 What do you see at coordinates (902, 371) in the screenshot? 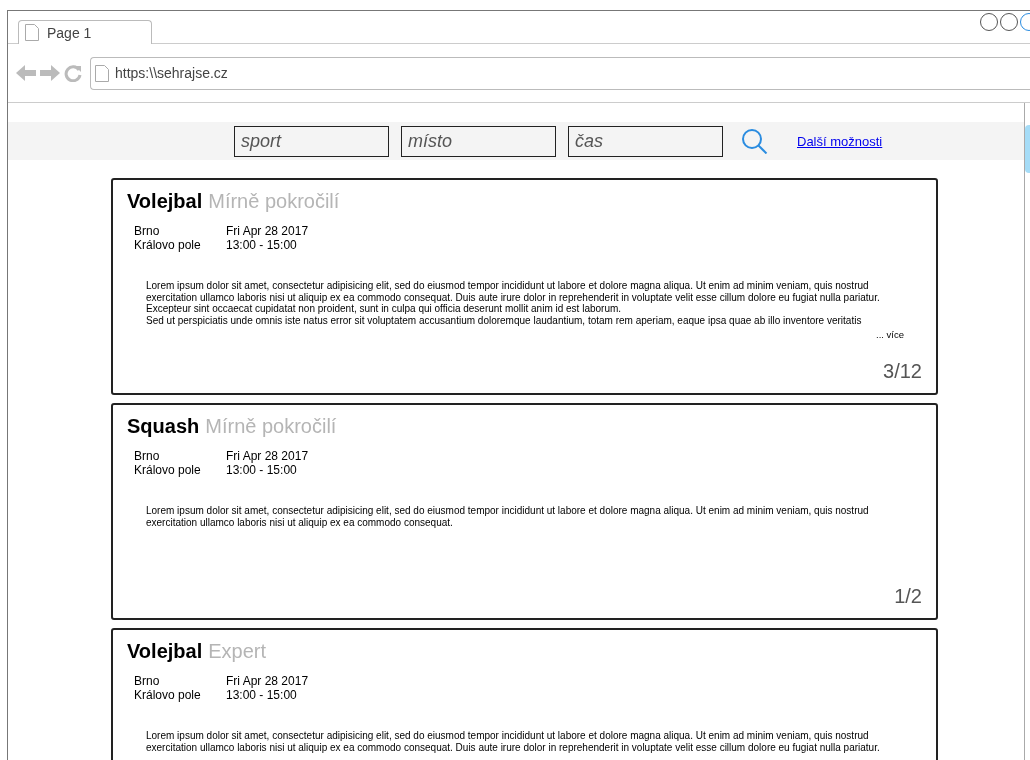
I see `participant-count: 3/12` at bounding box center [902, 371].